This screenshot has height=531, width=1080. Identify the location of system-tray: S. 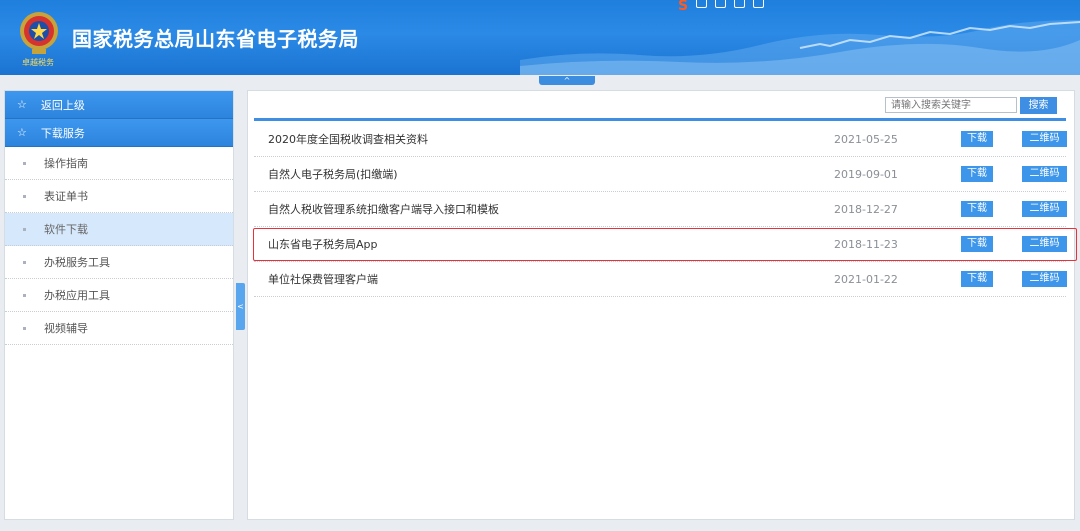
(721, 7).